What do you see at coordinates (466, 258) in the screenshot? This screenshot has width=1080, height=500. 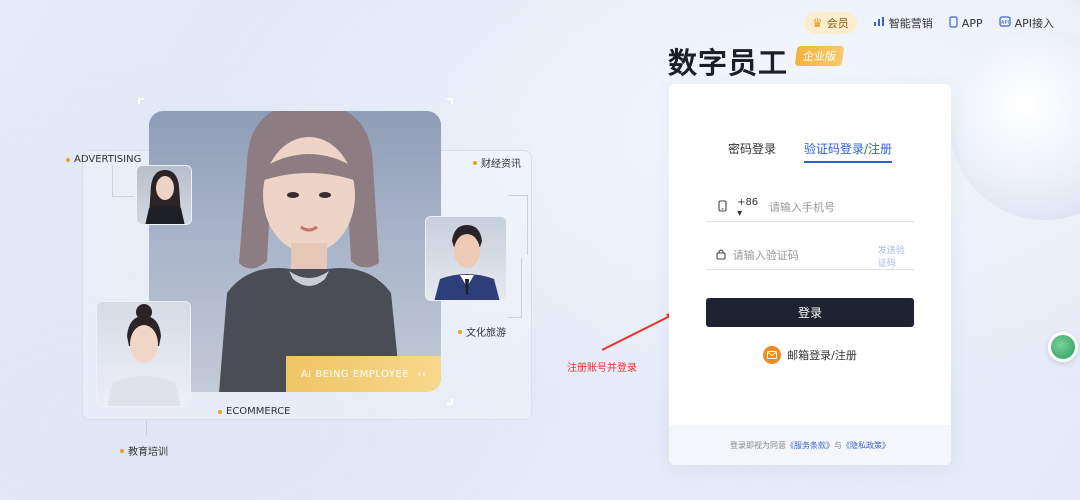 I see `finance-avatar` at bounding box center [466, 258].